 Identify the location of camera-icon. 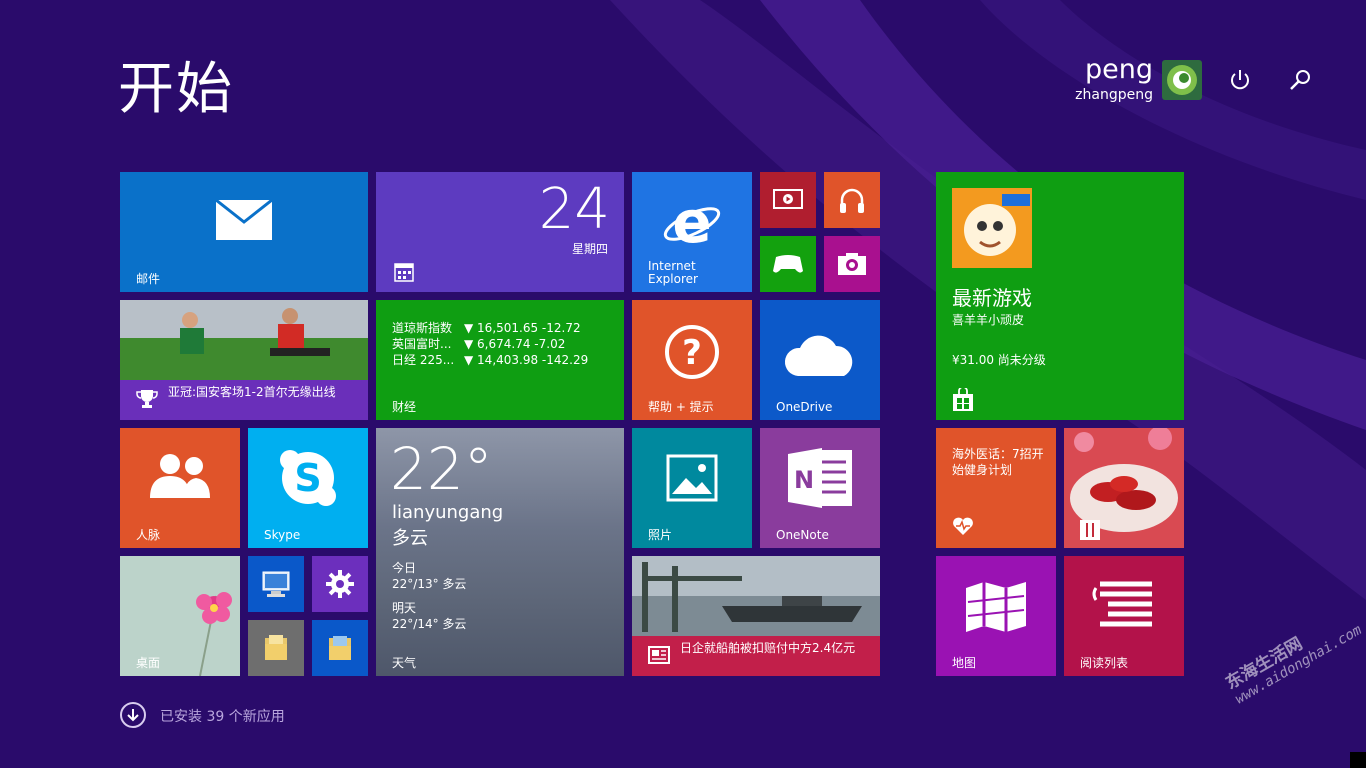
(852, 264).